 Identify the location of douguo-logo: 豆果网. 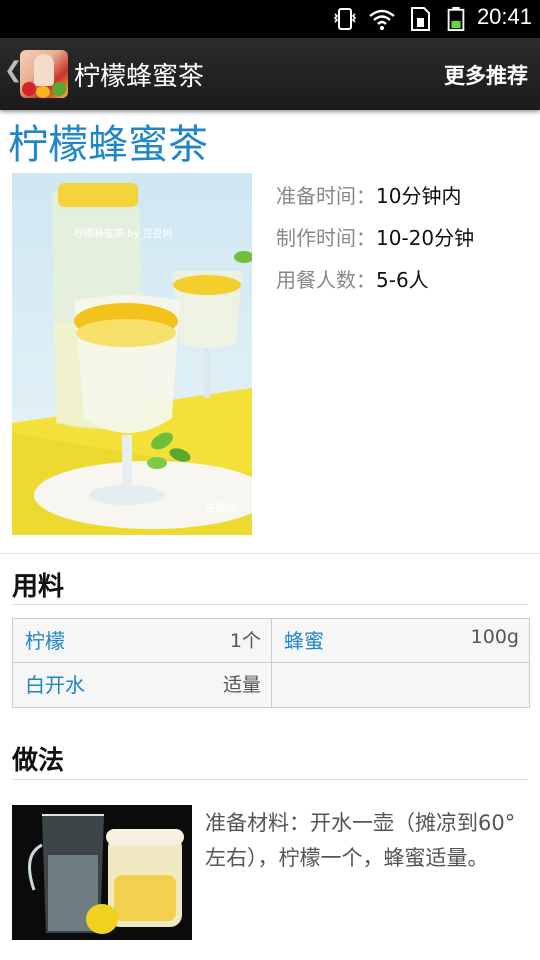
(220, 507).